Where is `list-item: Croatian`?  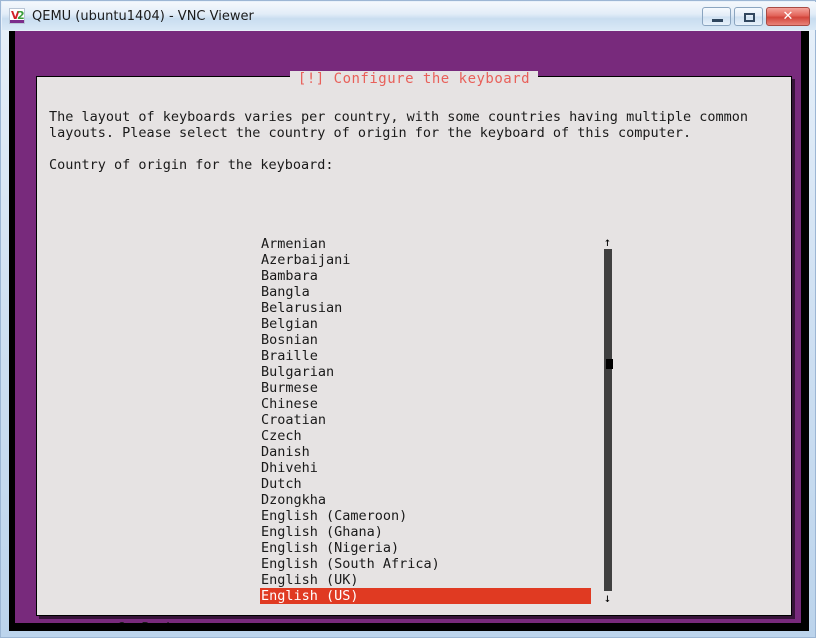
list-item: Croatian is located at coordinates (425, 420).